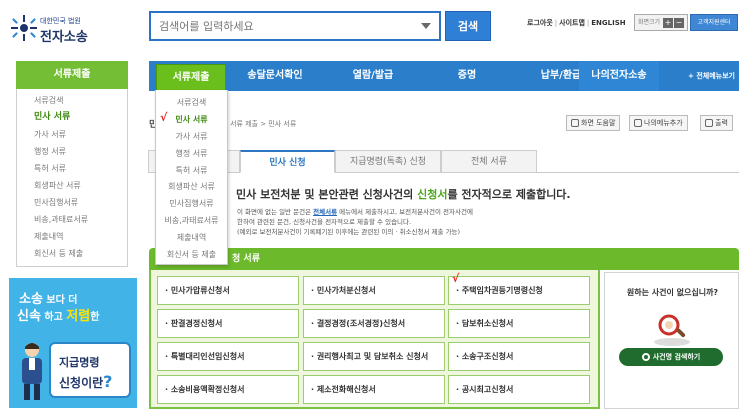  What do you see at coordinates (191, 136) in the screenshot?
I see `dropdown-item: 가사 서류` at bounding box center [191, 136].